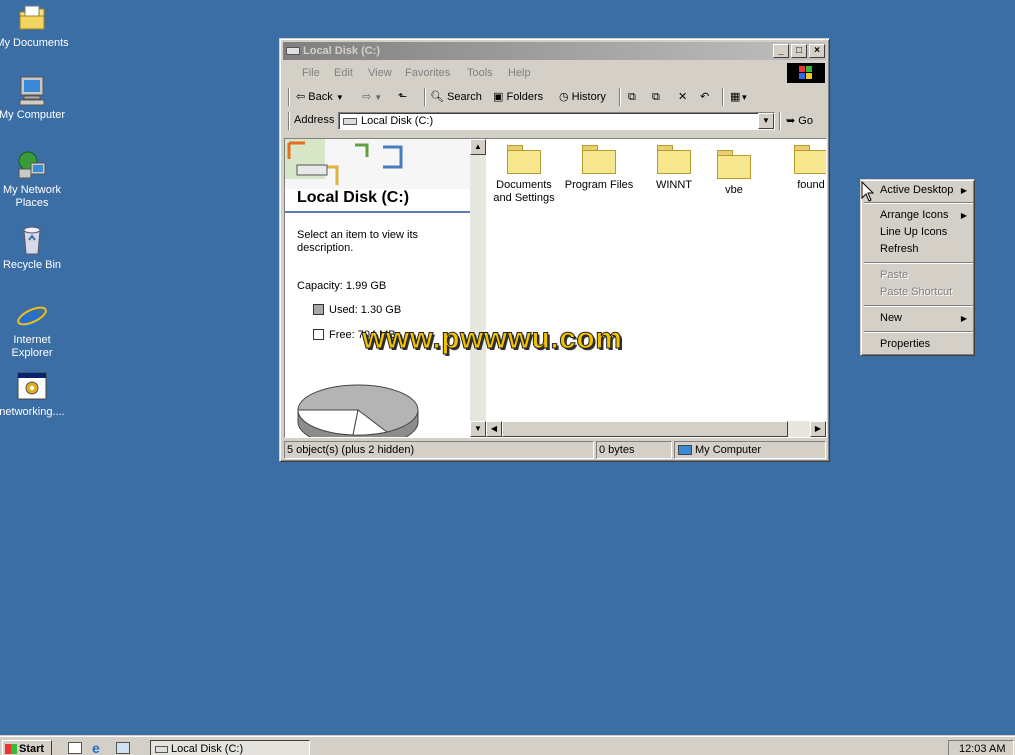 The width and height of the screenshot is (1015, 755). Describe the element at coordinates (524, 175) in the screenshot. I see `folder-documents-and-settings: Documents and Settings` at that location.